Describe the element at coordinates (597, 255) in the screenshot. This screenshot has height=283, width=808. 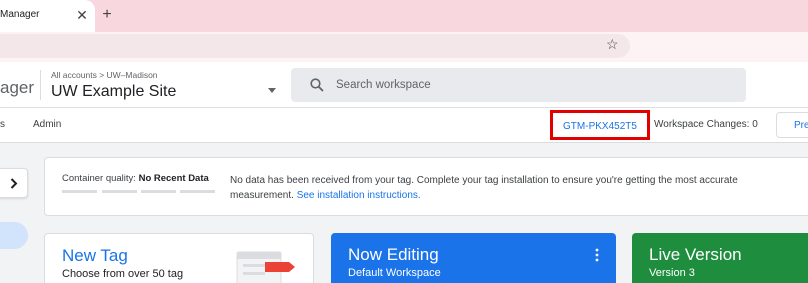
I see `more-options-icon` at that location.